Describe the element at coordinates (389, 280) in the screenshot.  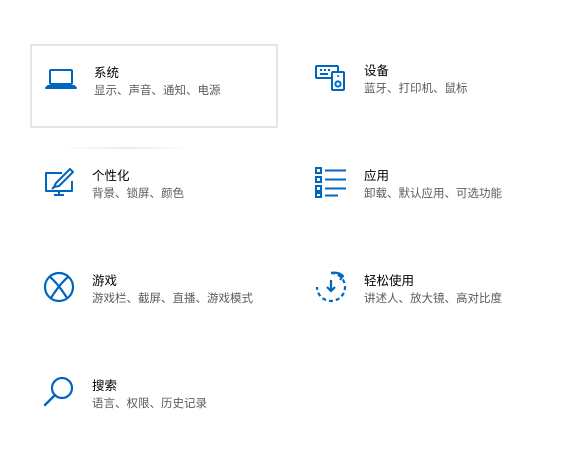
I see `tile-title: 轻松使用` at that location.